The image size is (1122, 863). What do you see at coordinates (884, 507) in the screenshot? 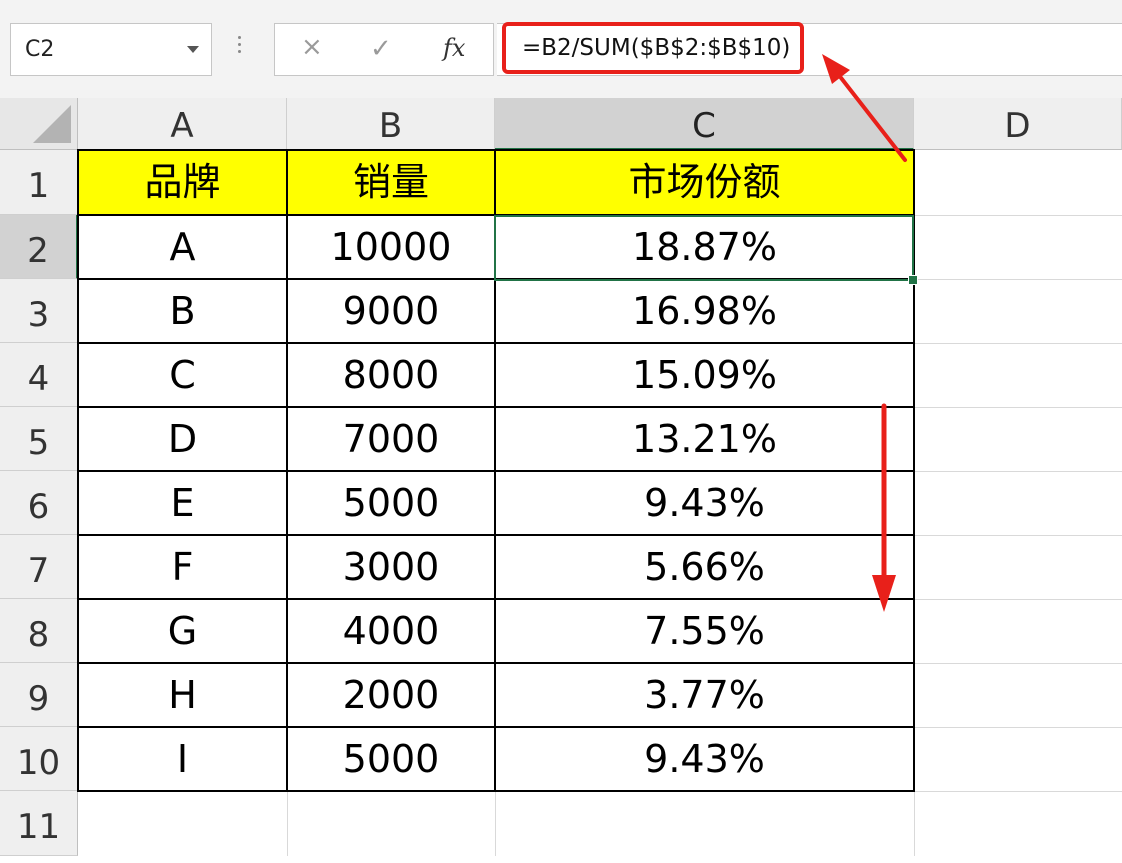
I see `arrow-down-fill` at bounding box center [884, 507].